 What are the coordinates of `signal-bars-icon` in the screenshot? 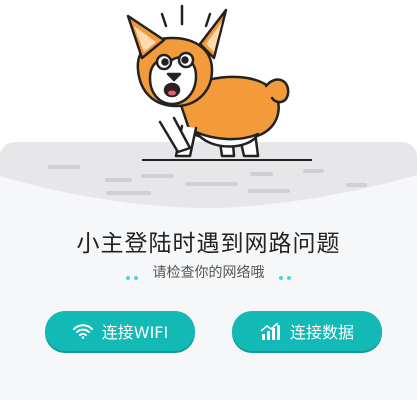 It's located at (271, 331).